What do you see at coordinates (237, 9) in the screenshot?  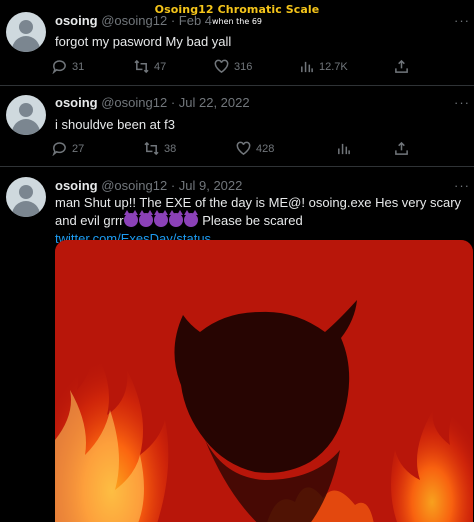 I see `meme-title: Osoing12 Chromatic Scale` at bounding box center [237, 9].